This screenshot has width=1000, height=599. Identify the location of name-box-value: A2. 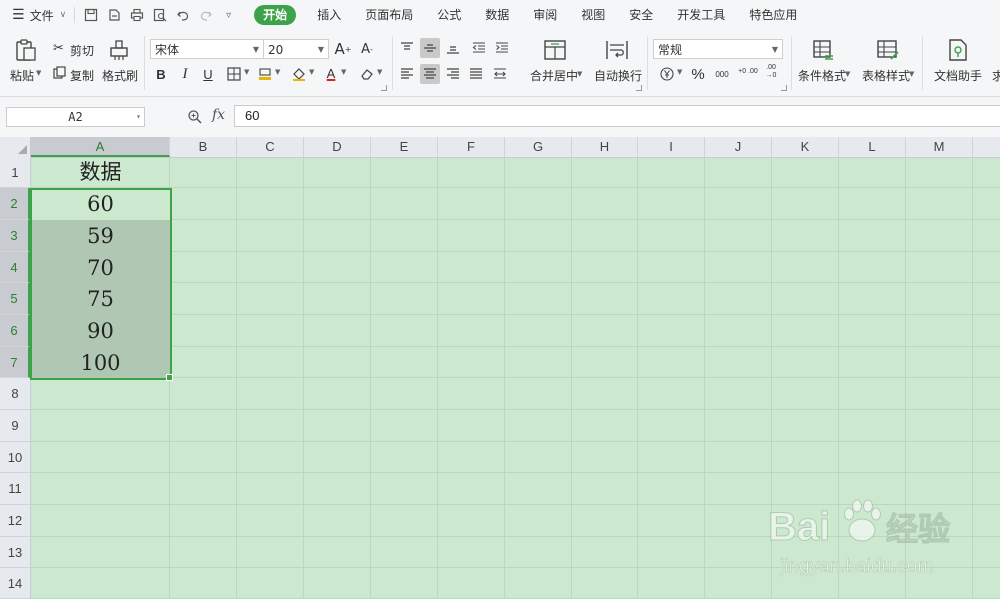
(75, 117).